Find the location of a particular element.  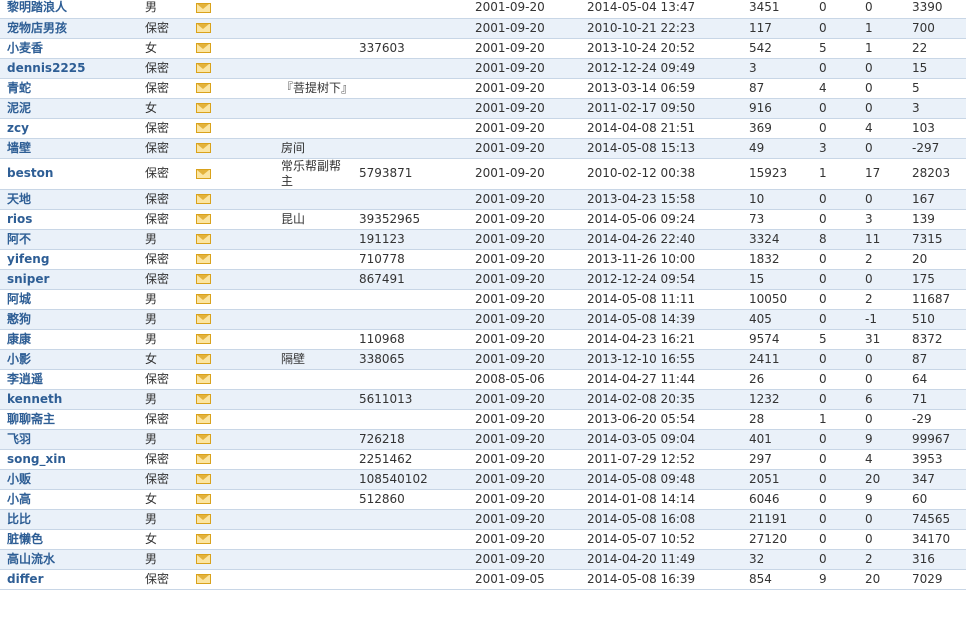

member-name-link: 墙壁 is located at coordinates (19, 148).